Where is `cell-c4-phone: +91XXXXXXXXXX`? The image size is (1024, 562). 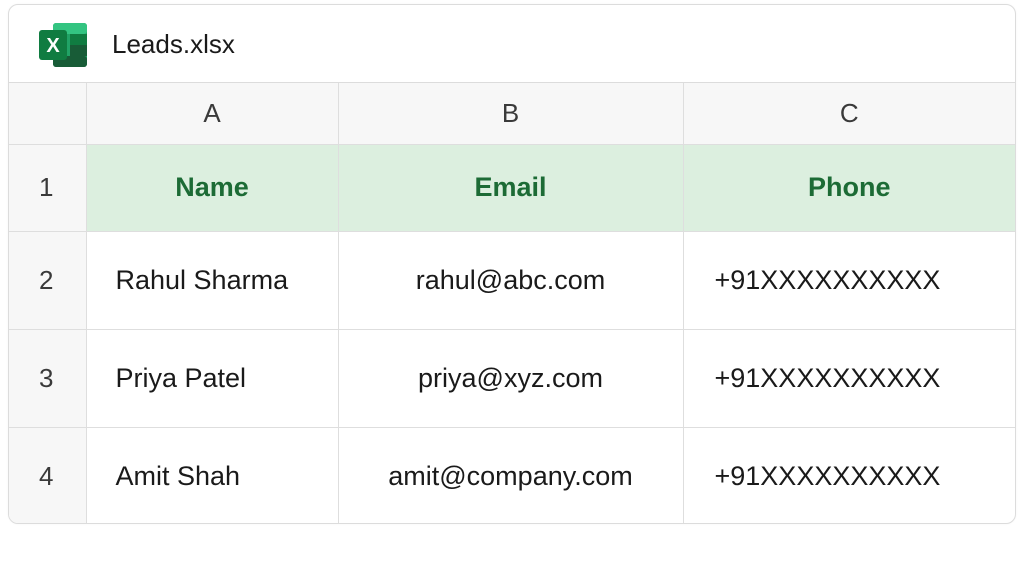 cell-c4-phone: +91XXXXXXXXXX is located at coordinates (848, 474).